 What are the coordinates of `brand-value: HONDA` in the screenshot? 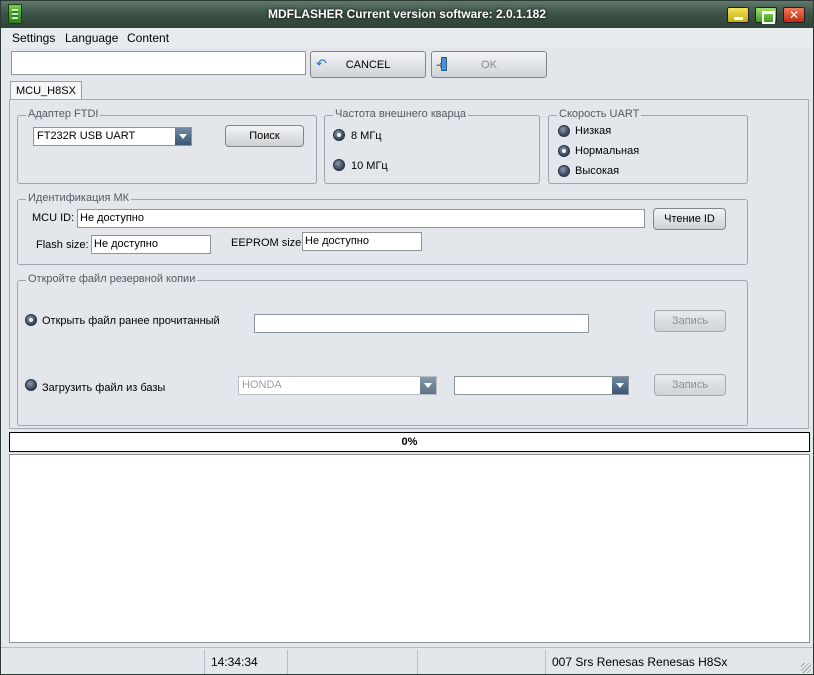 It's located at (262, 385).